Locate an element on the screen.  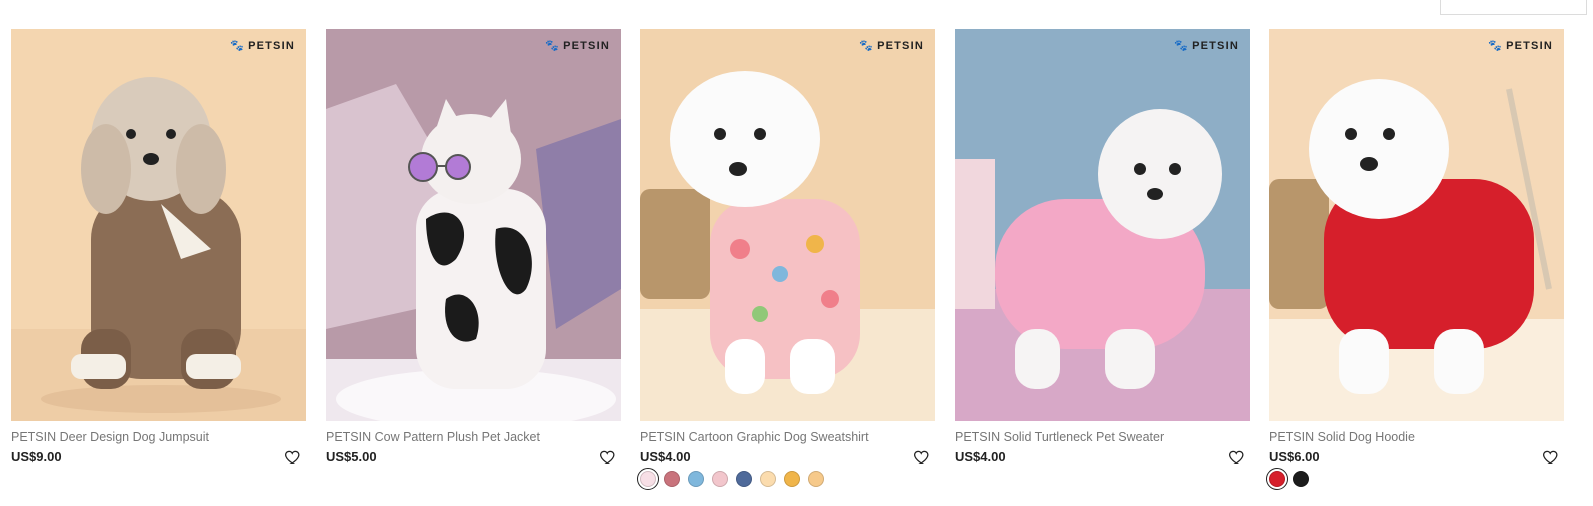
product-price: US$9.00 is located at coordinates (36, 456).